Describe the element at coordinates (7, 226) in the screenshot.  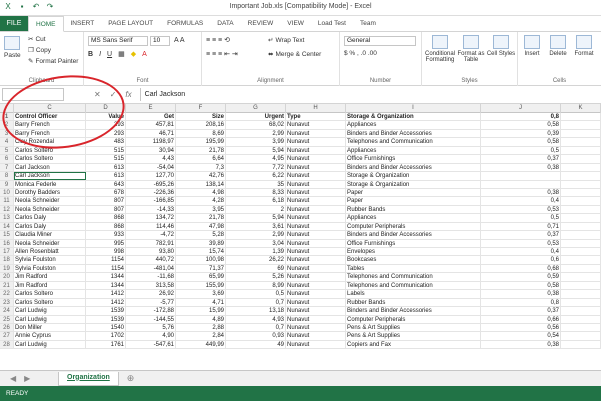
I see `row-number: 14` at that location.